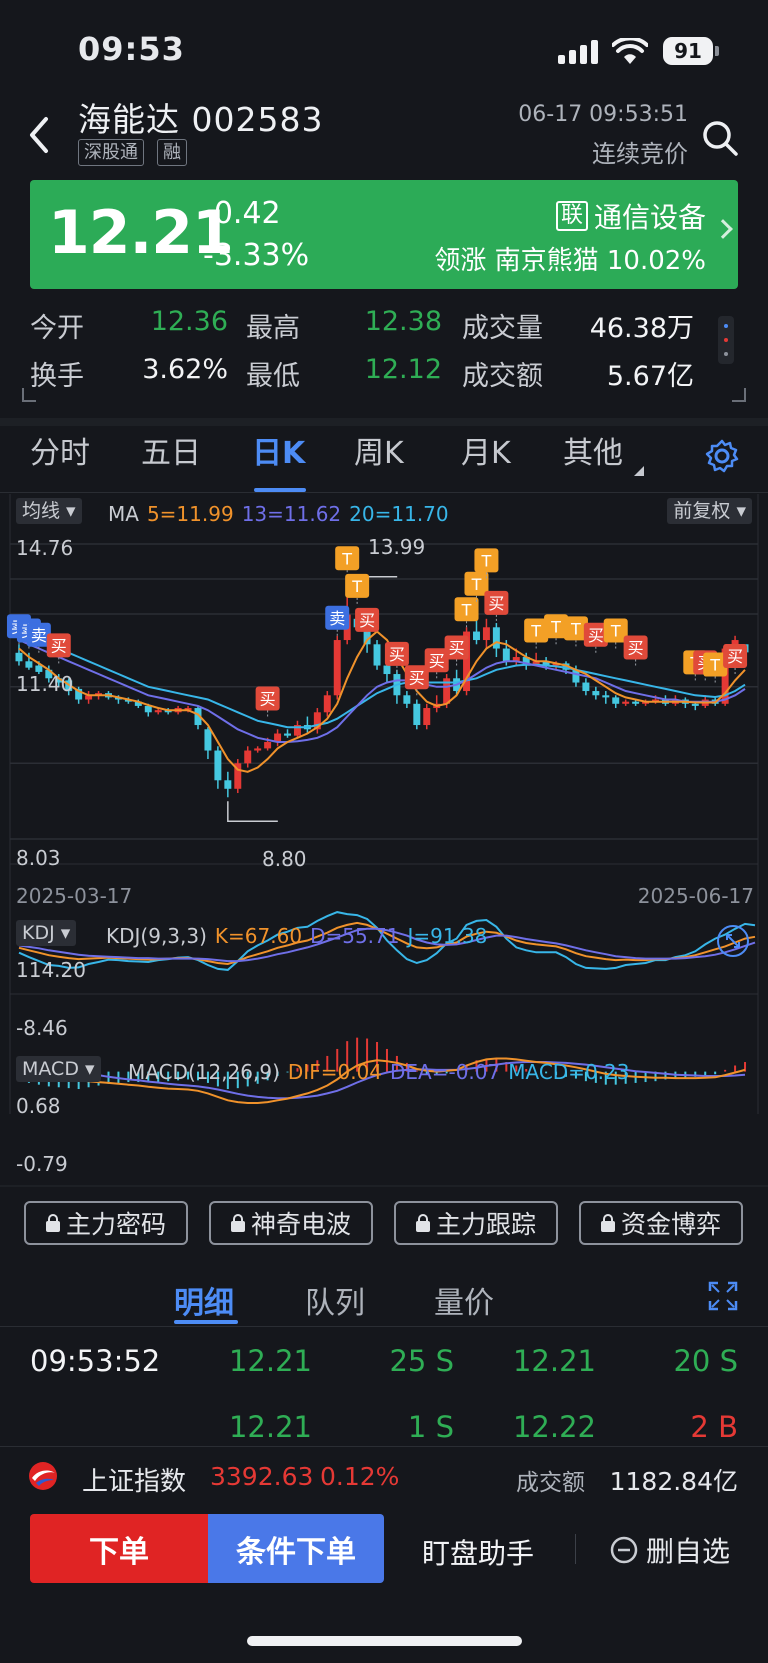 The height and width of the screenshot is (1663, 768). Describe the element at coordinates (384, 1186) in the screenshot. I see `tools-separator` at that location.